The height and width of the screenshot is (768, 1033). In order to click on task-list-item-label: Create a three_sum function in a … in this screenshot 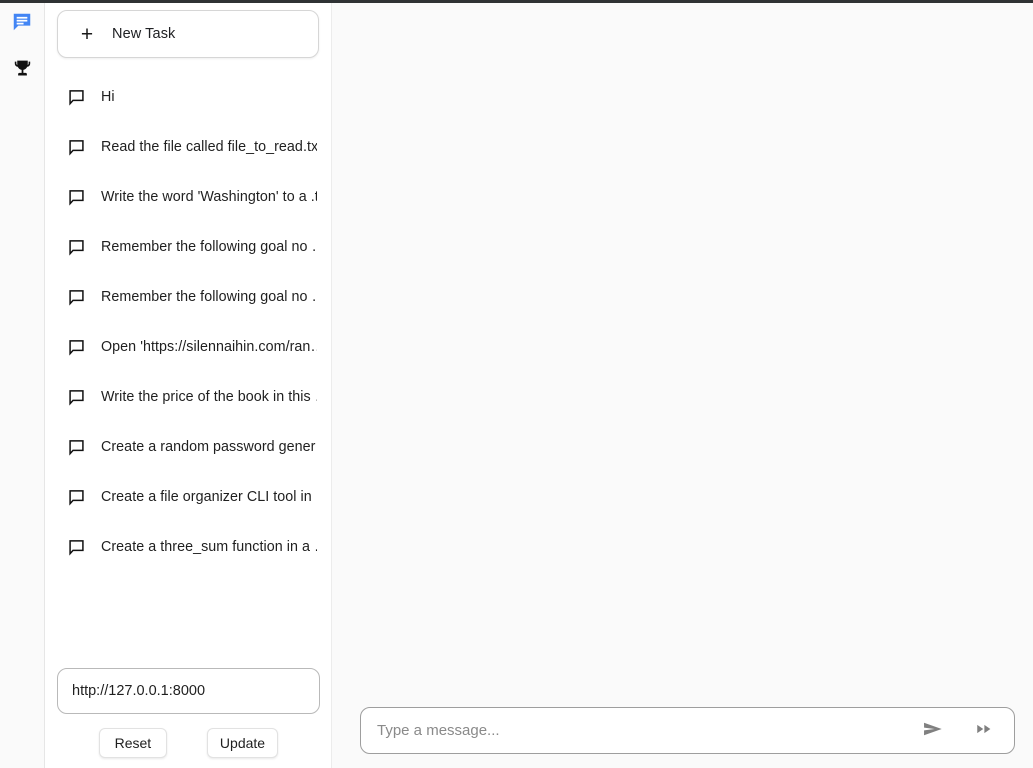, I will do `click(209, 547)`.